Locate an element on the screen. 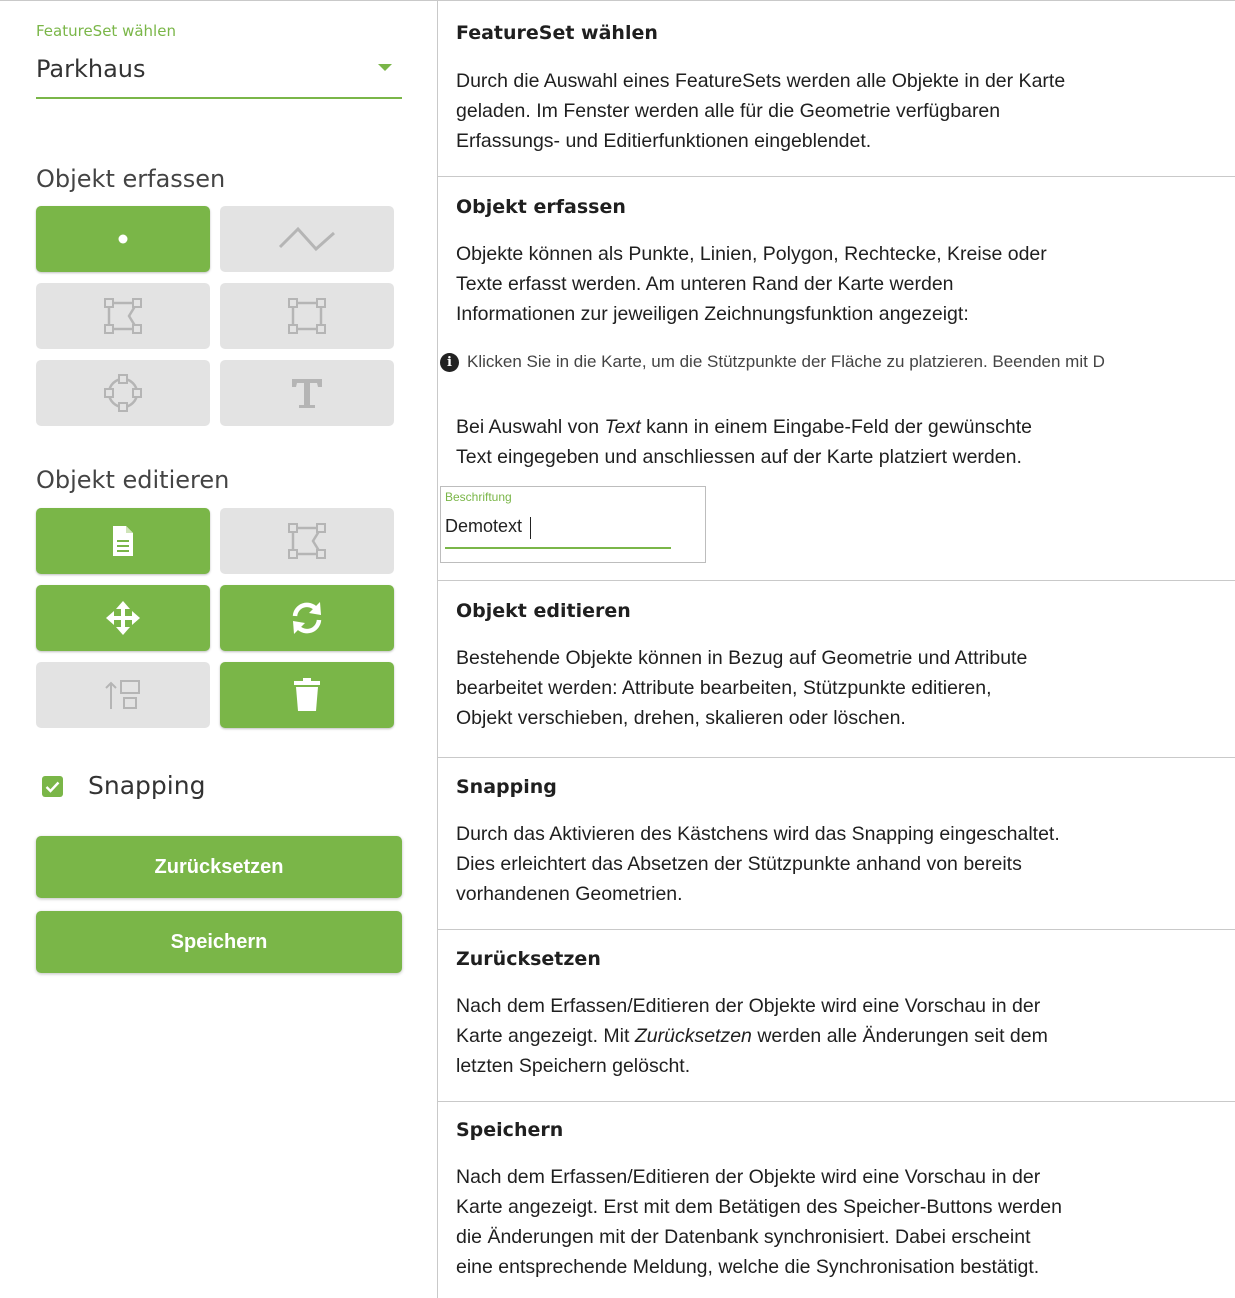 The height and width of the screenshot is (1298, 1235). point-icon is located at coordinates (123, 239).